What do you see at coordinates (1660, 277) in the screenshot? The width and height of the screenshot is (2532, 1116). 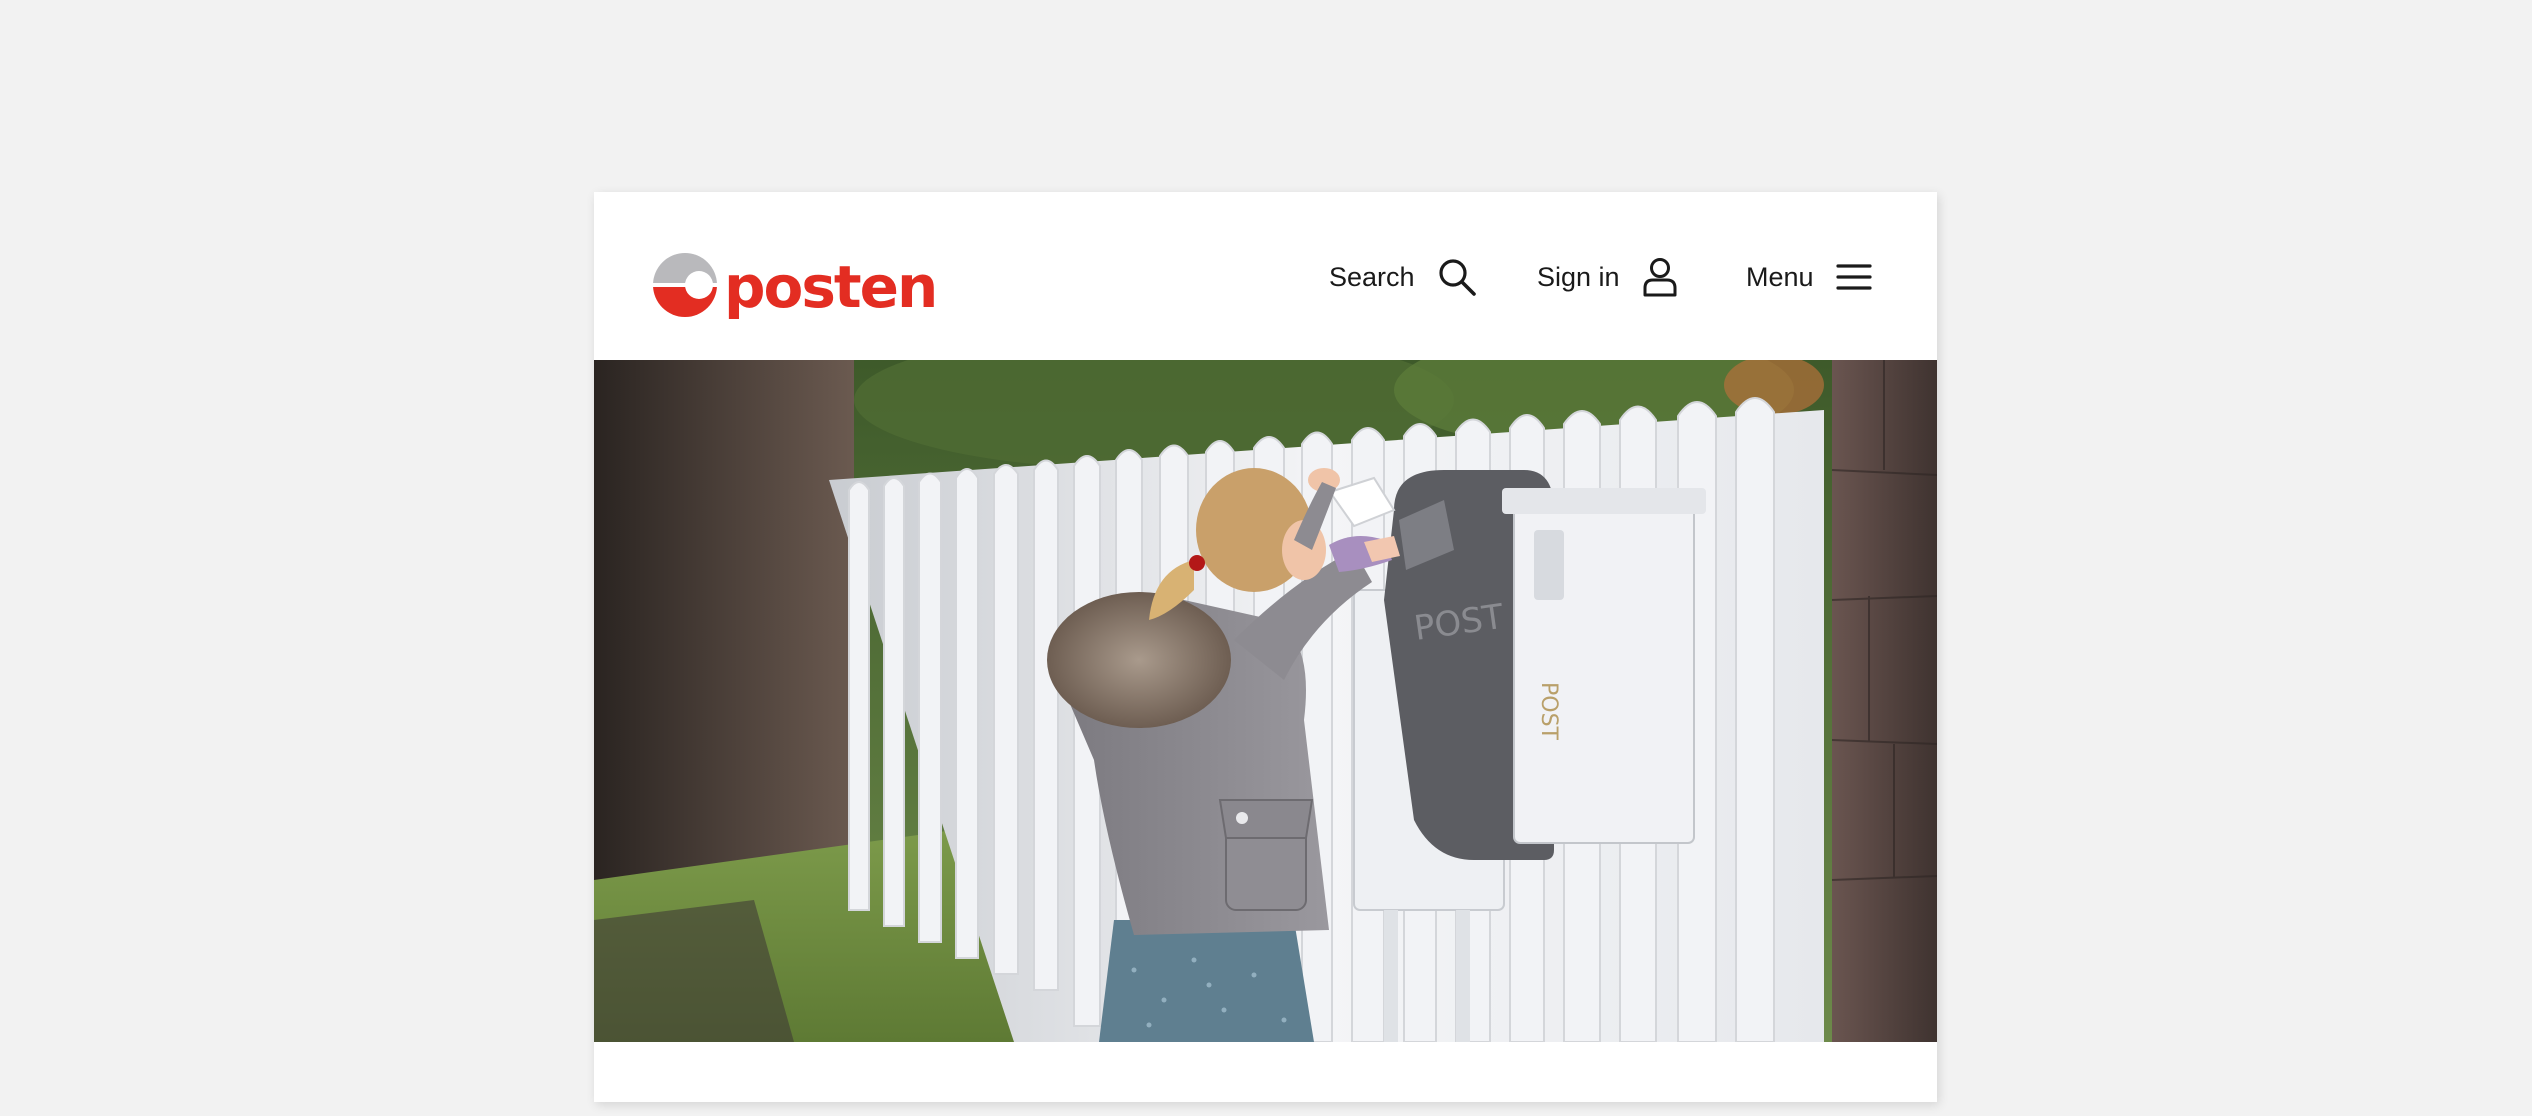 I see `user-icon` at bounding box center [1660, 277].